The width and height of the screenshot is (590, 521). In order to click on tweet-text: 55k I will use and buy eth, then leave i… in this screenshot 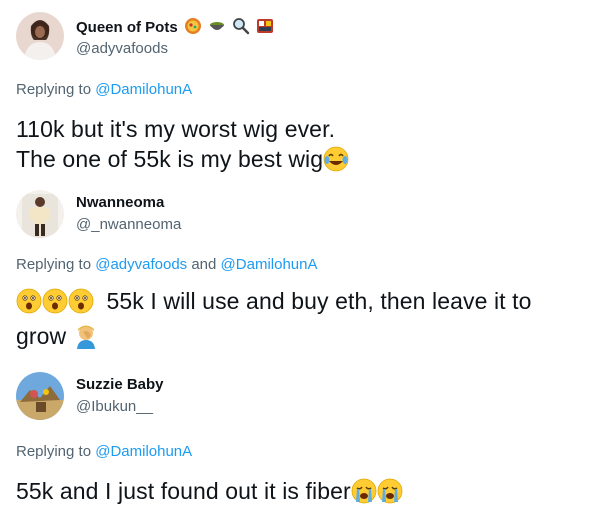, I will do `click(274, 321)`.